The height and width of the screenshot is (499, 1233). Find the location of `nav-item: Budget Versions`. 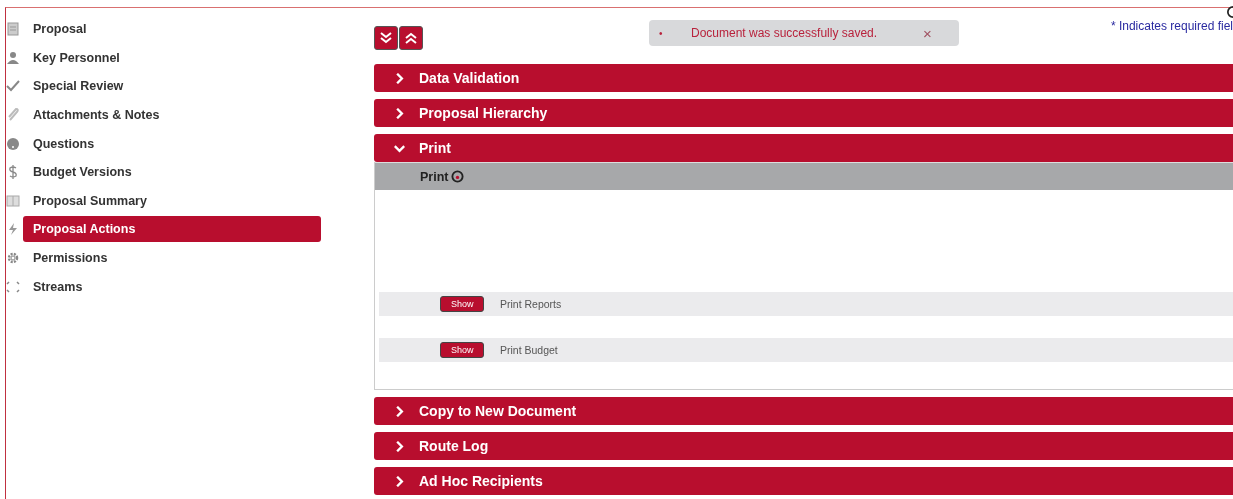

nav-item: Budget Versions is located at coordinates (172, 172).